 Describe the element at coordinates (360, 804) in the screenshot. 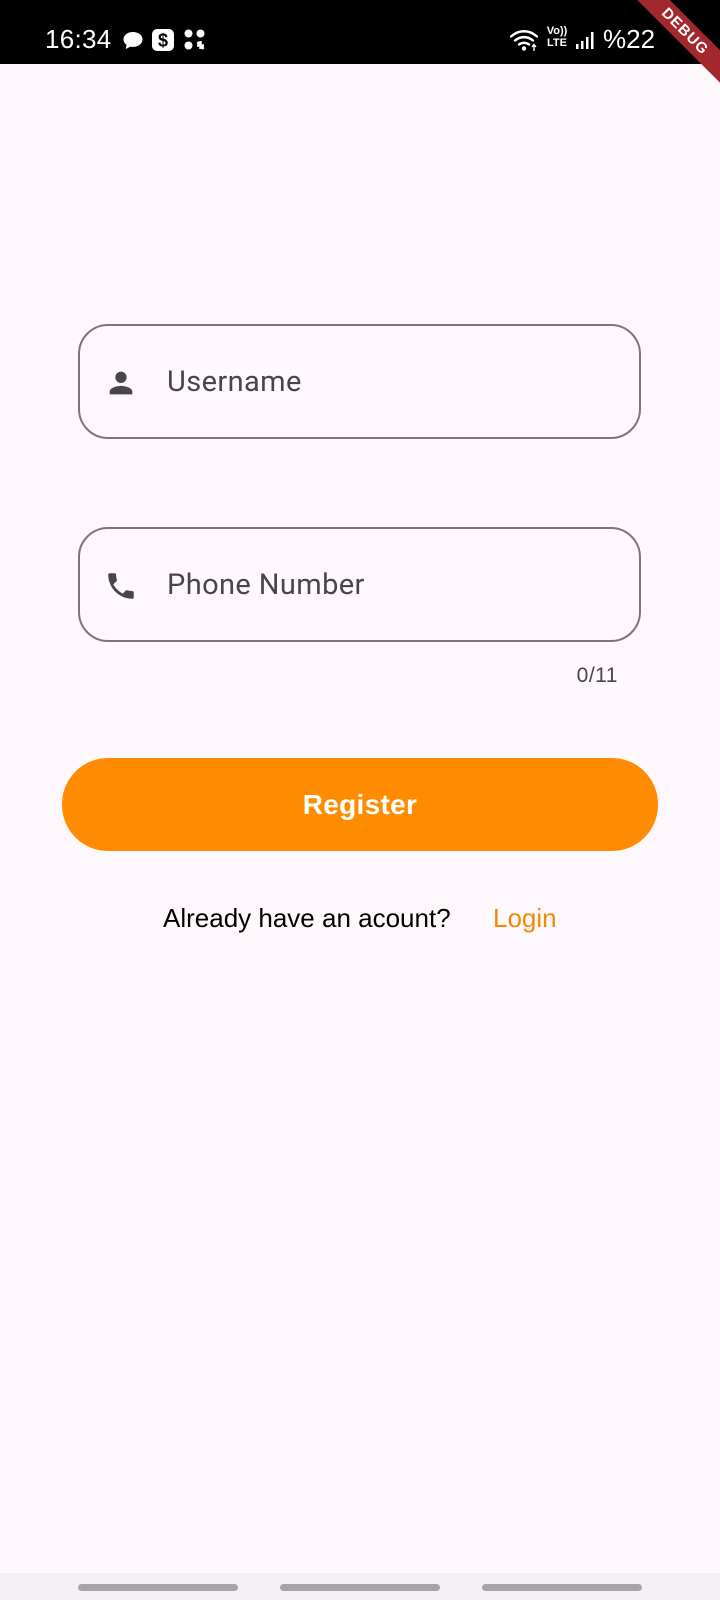

I see `register-button: Register` at that location.